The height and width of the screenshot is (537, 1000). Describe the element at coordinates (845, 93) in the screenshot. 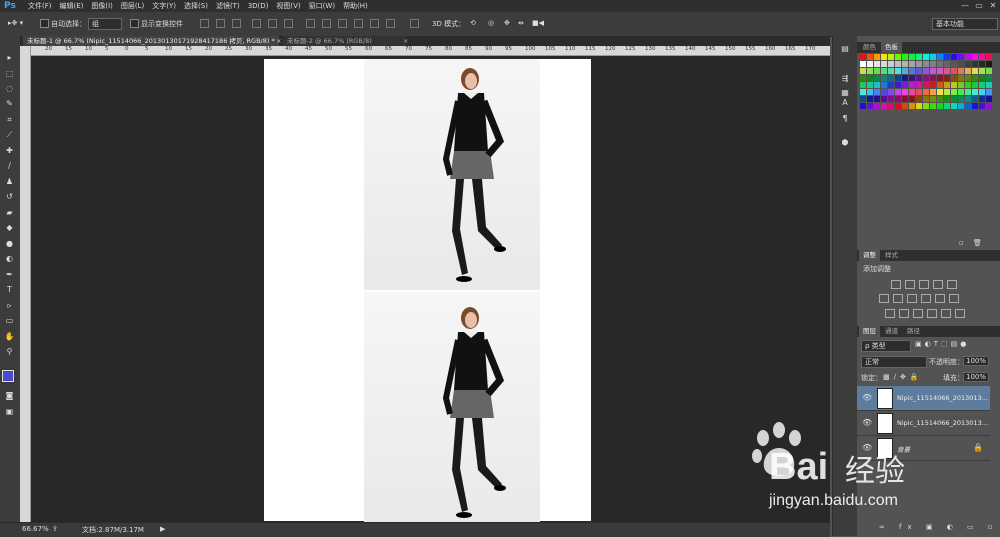

I see `properties-icon: ▦` at that location.